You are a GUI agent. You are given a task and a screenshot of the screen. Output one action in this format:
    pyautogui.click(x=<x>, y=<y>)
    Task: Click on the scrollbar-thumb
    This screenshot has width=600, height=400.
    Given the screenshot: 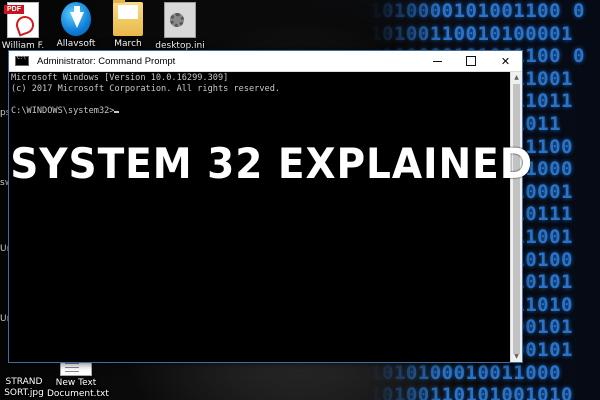 What is the action you would take?
    pyautogui.click(x=516, y=219)
    